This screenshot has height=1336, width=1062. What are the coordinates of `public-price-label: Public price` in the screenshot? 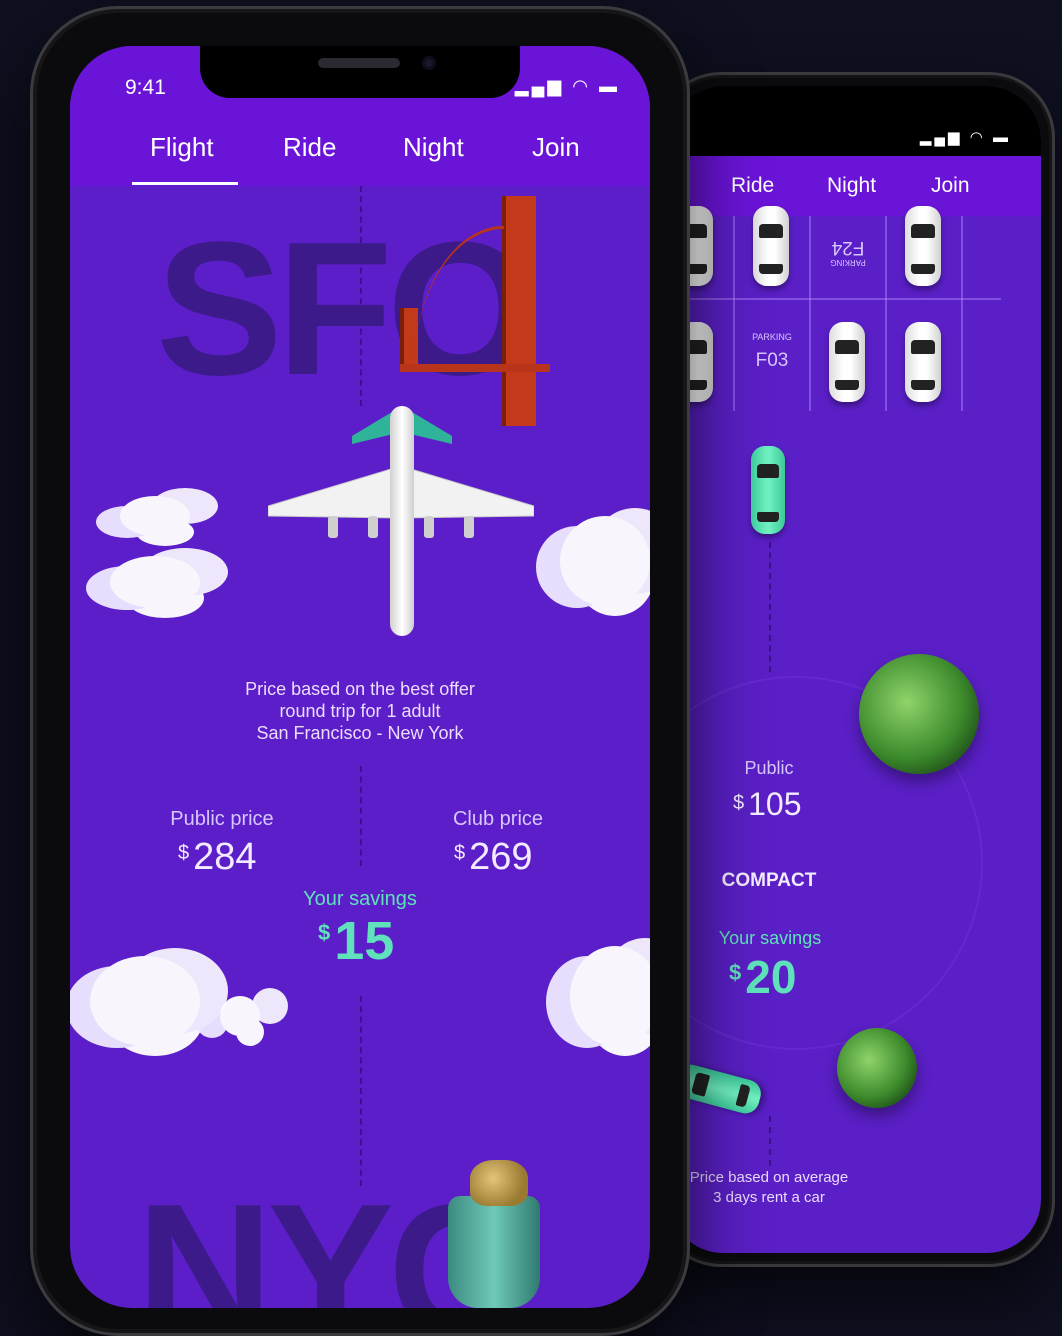 It's located at (222, 819).